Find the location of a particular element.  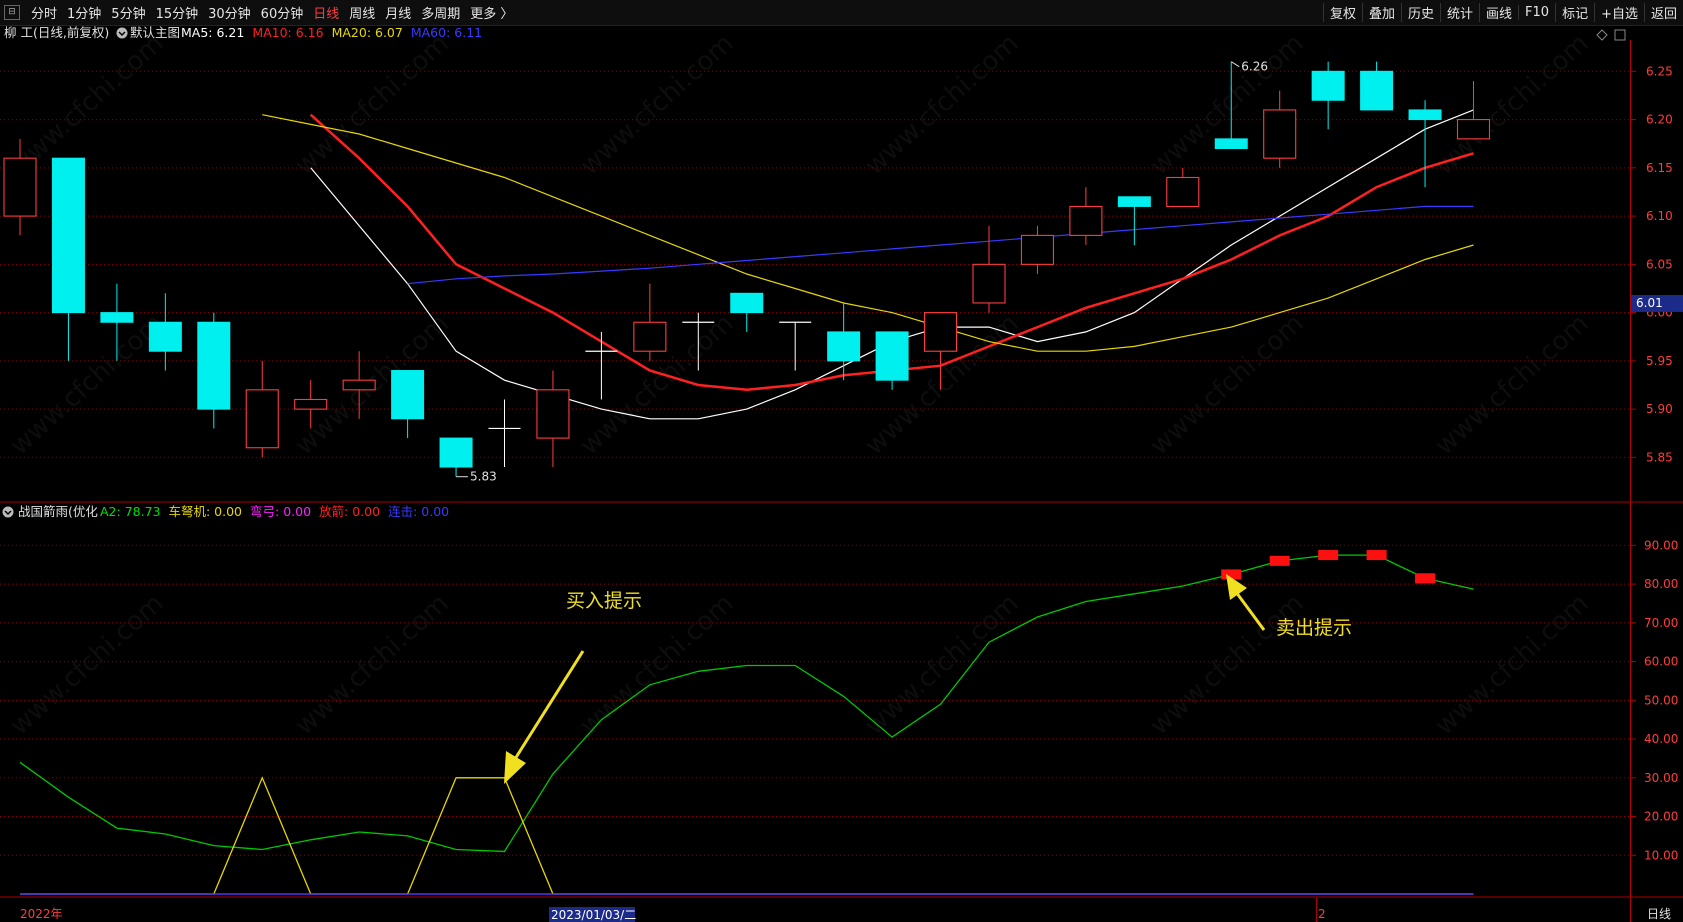

indicator-tick-label: 20.00 is located at coordinates (1661, 817).